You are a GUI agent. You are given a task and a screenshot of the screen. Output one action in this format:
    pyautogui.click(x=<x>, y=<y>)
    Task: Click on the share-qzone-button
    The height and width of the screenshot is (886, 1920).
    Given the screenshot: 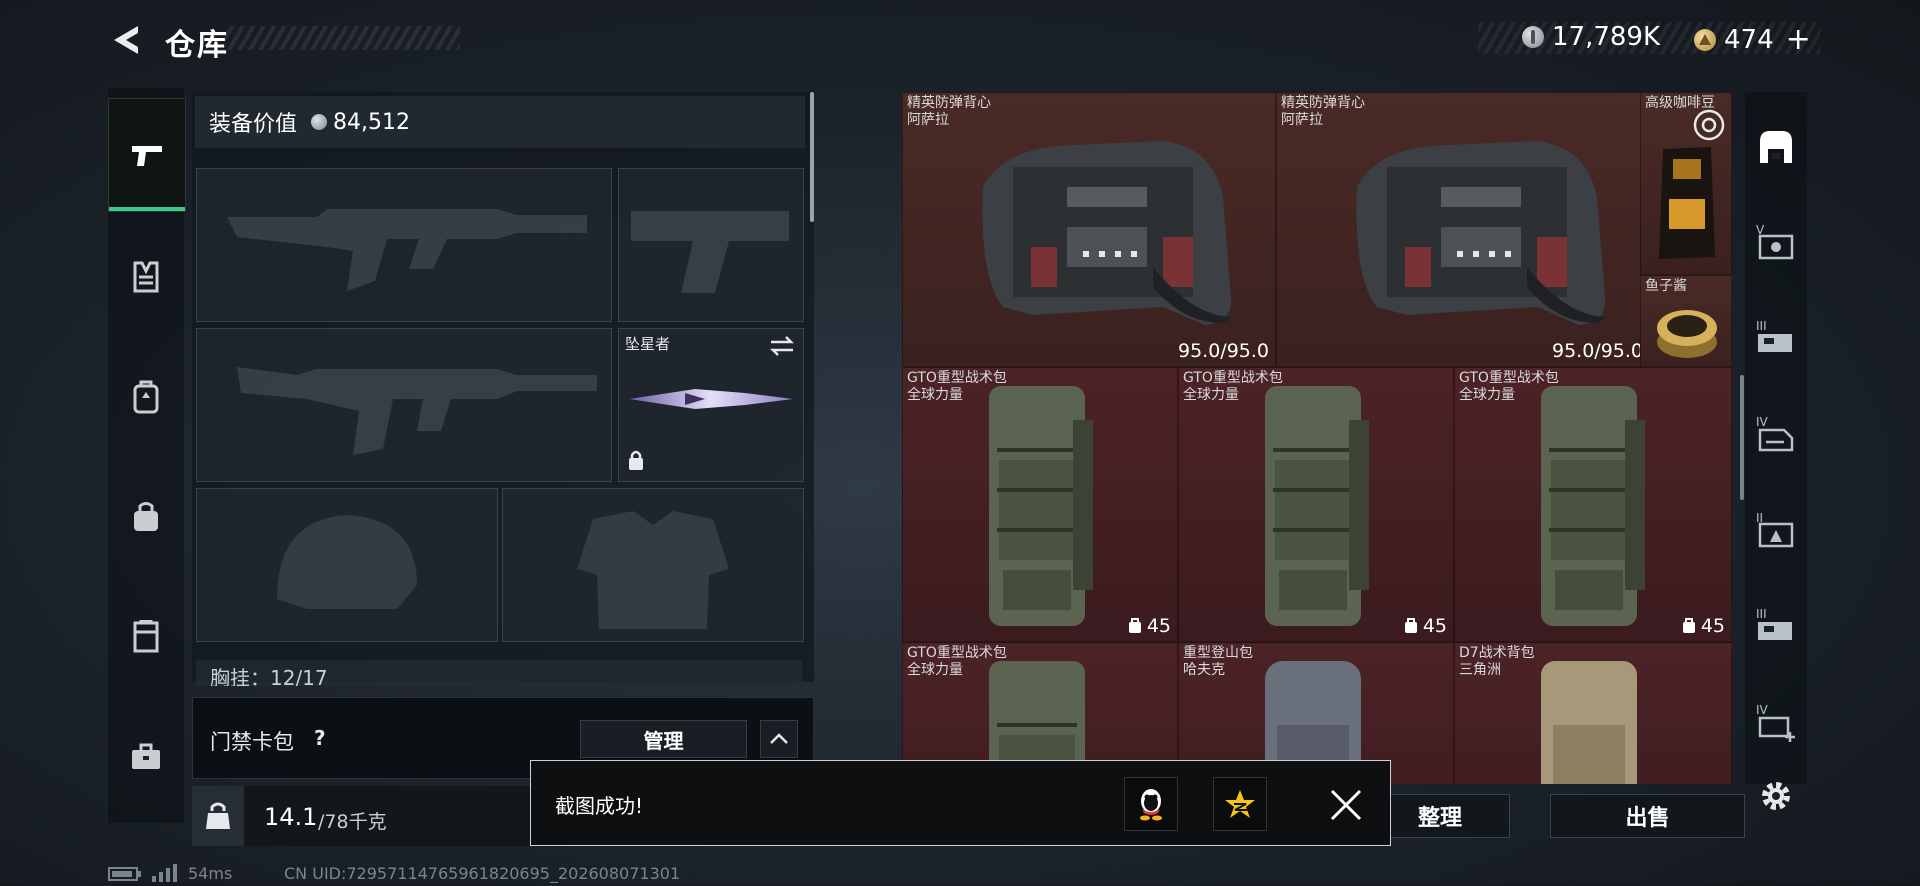 What is the action you would take?
    pyautogui.click(x=1240, y=804)
    